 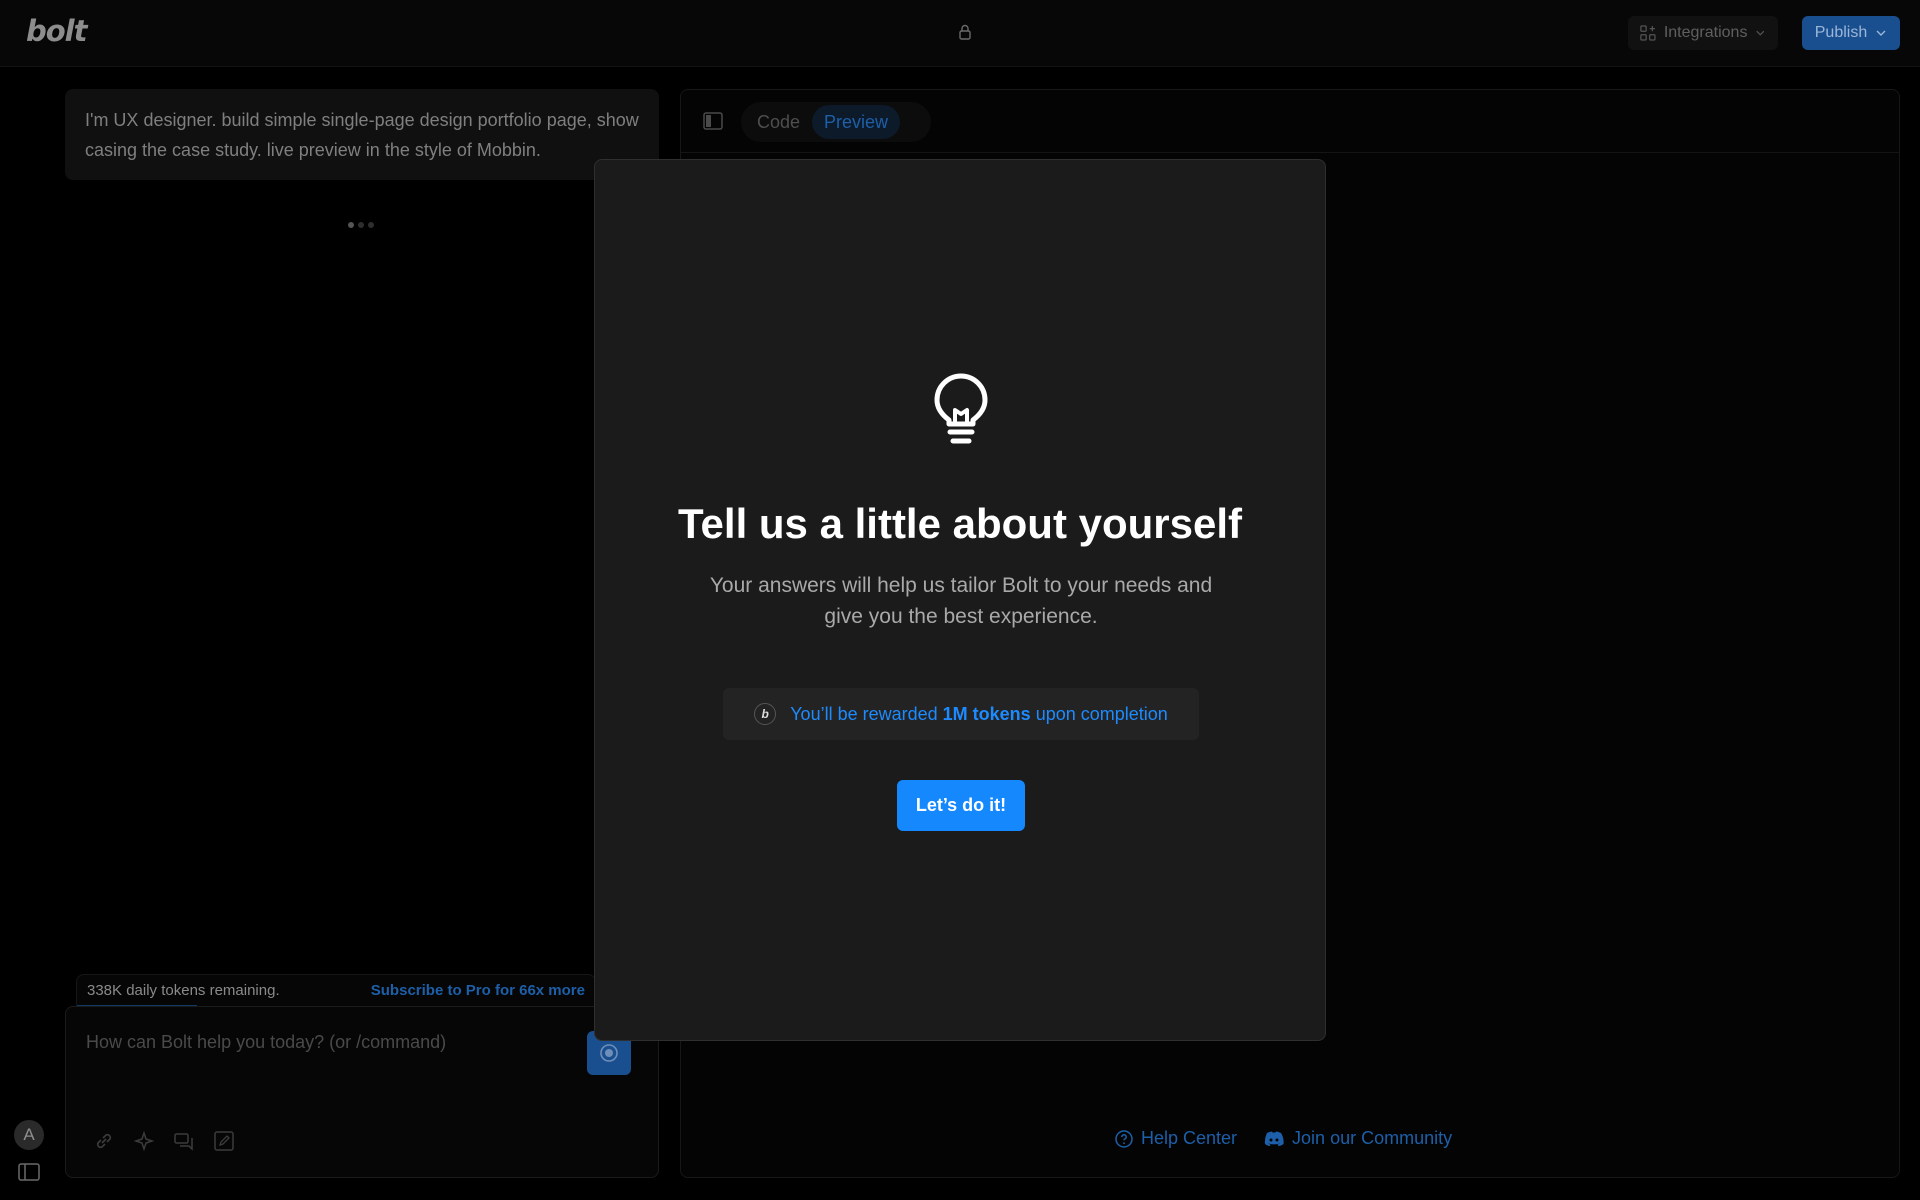 I want to click on view-toggle: Code Preview, so click(x=836, y=122).